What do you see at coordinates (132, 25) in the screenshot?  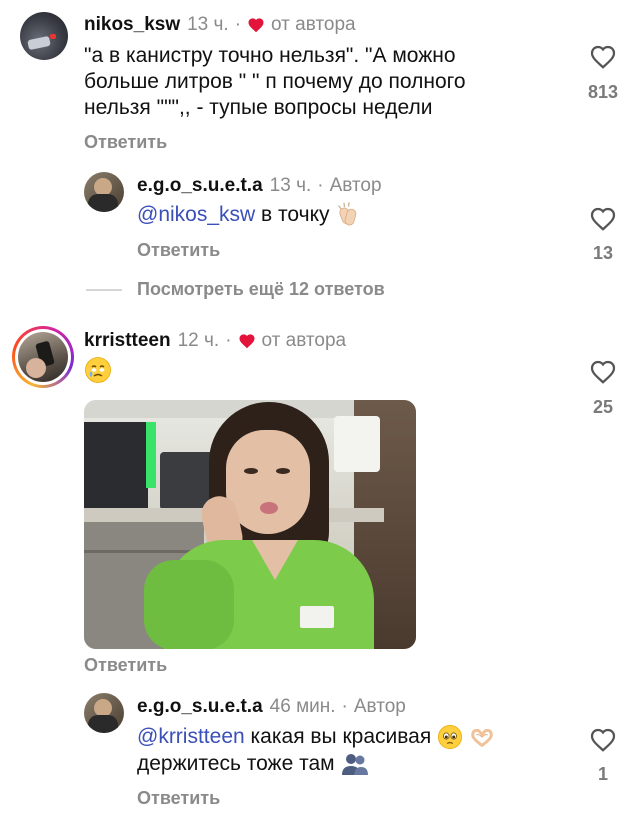 I see `comment-username: nikos_ksw` at bounding box center [132, 25].